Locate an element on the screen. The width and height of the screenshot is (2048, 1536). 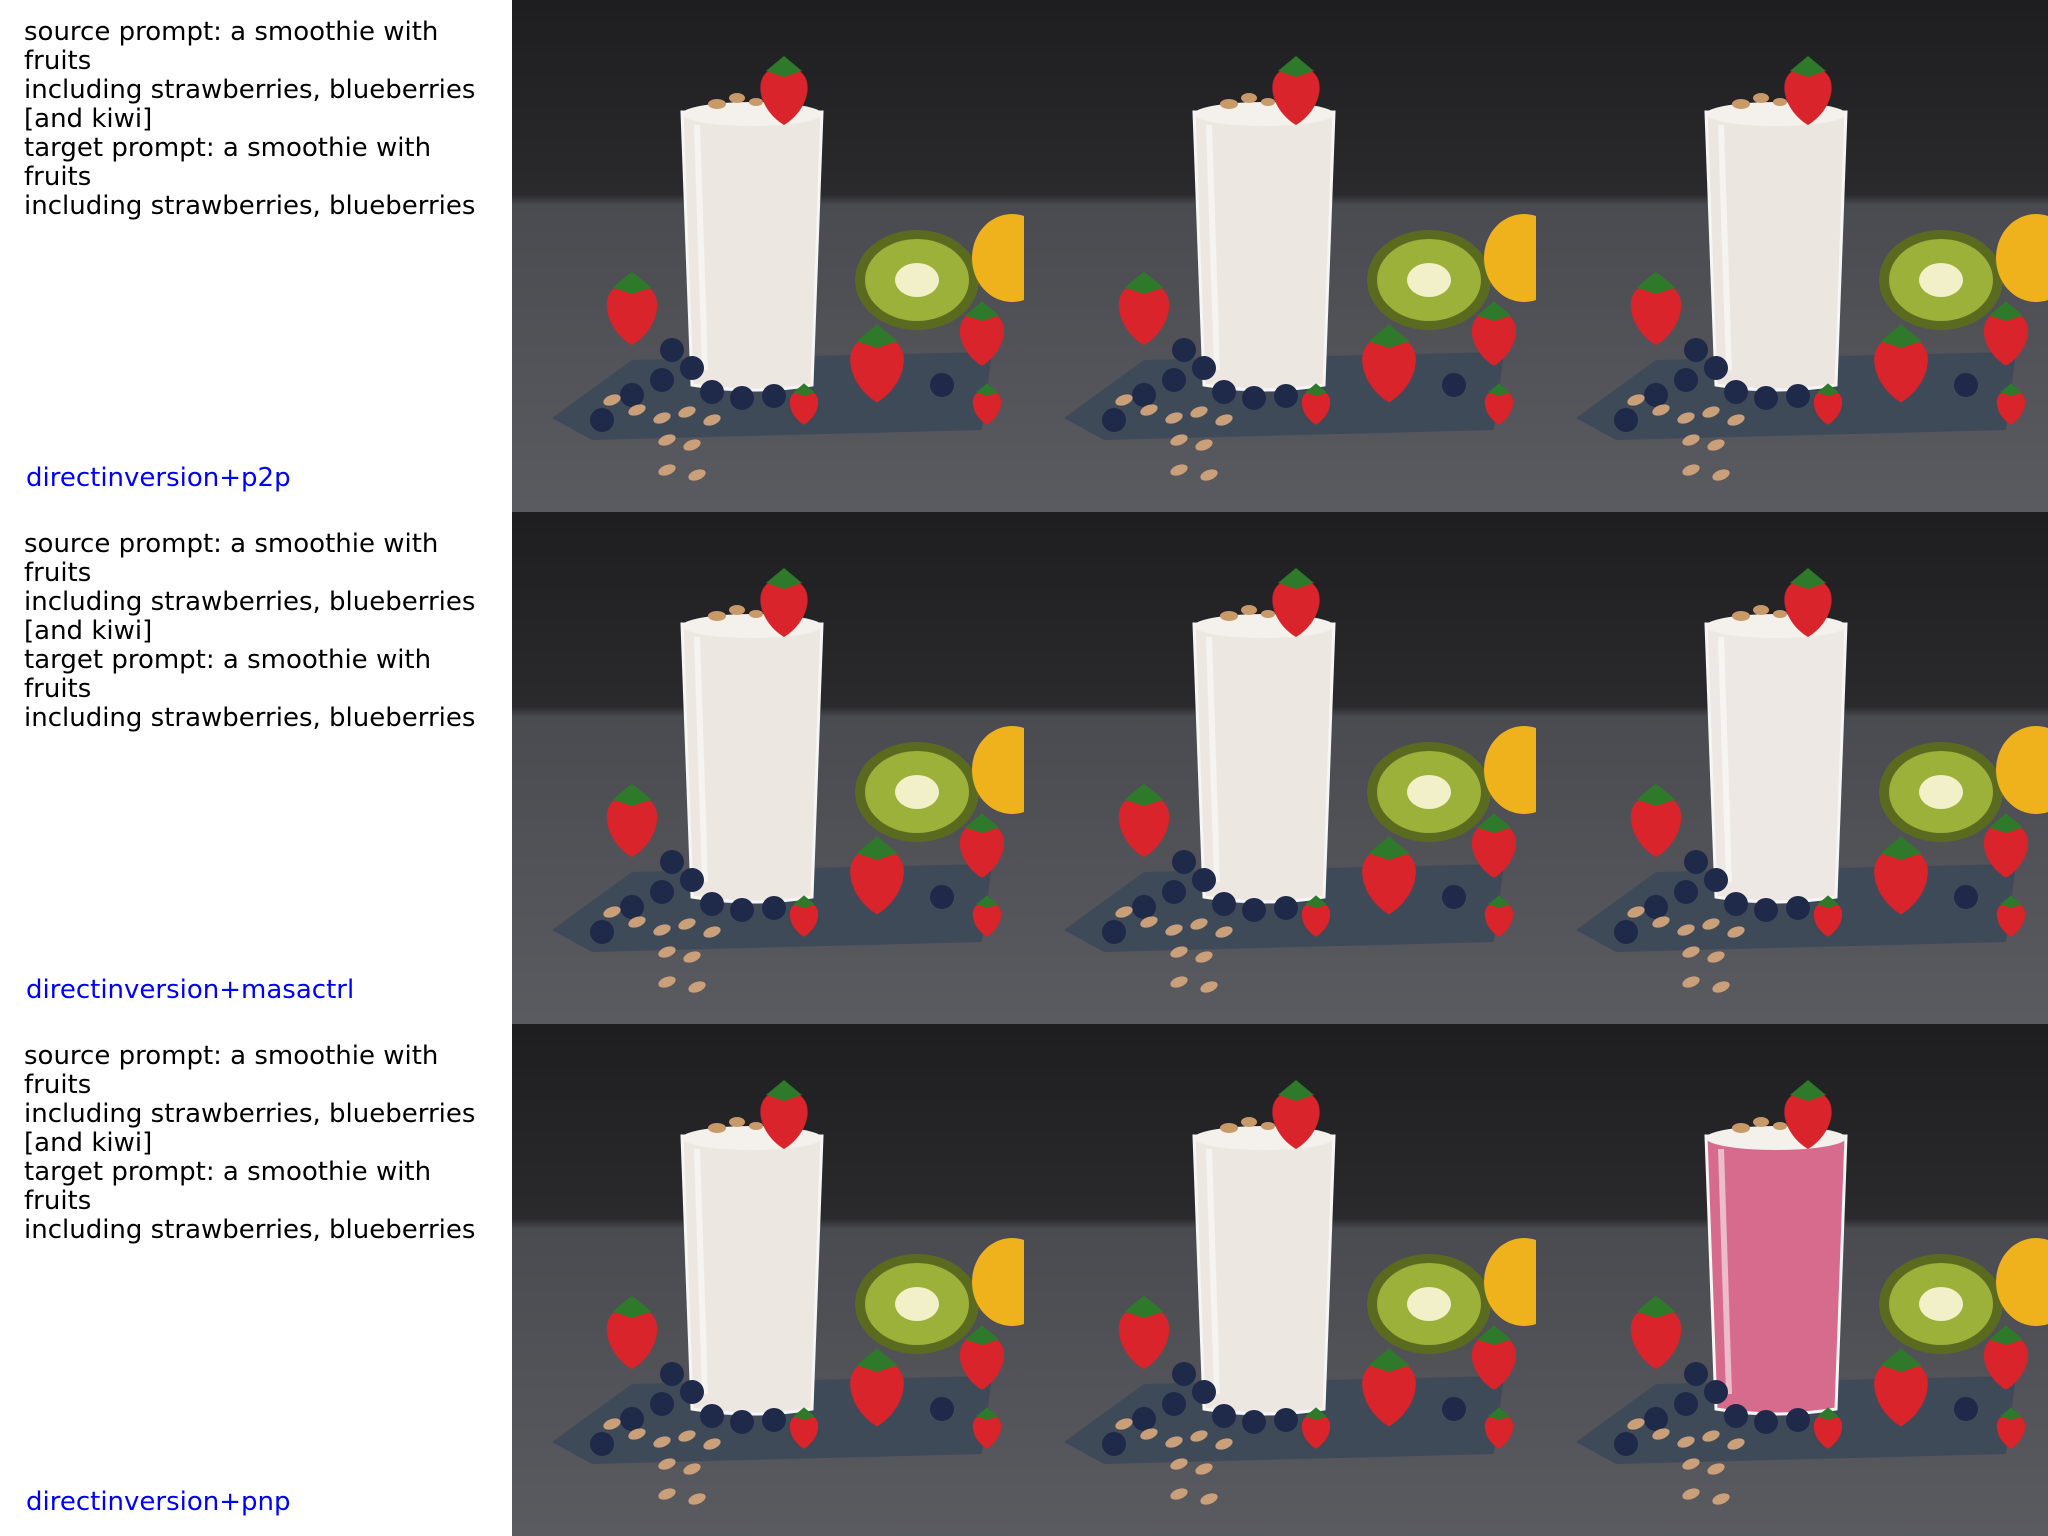
method-label: directinversion+pnp is located at coordinates (158, 1502).